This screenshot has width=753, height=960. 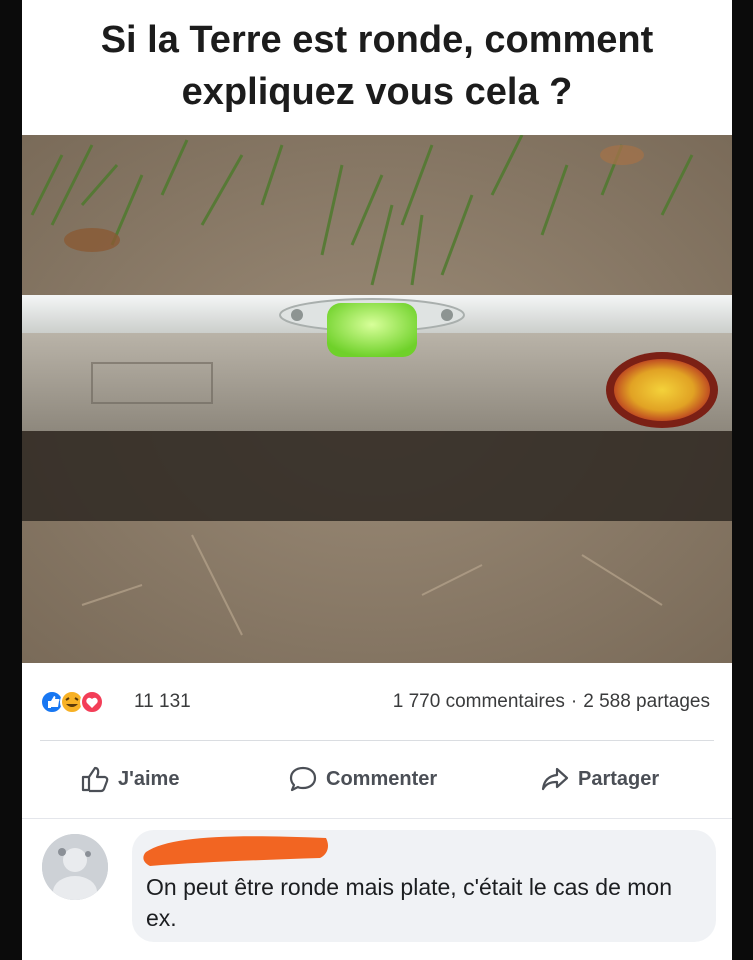 What do you see at coordinates (303, 779) in the screenshot?
I see `comment-icon` at bounding box center [303, 779].